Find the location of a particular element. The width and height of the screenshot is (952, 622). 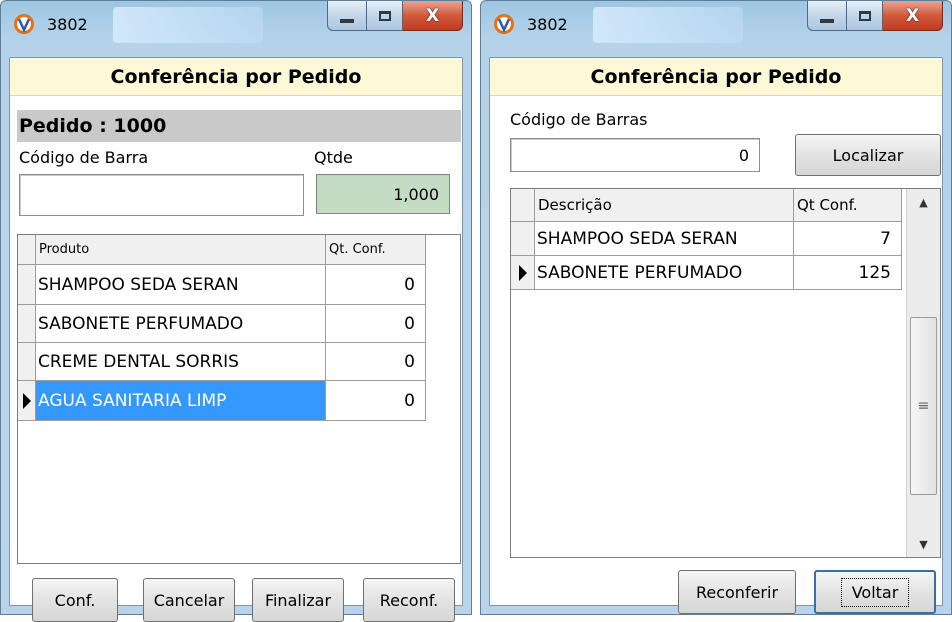

cell-descricao: SHAMPOO SEDA SERAN is located at coordinates (664, 239).